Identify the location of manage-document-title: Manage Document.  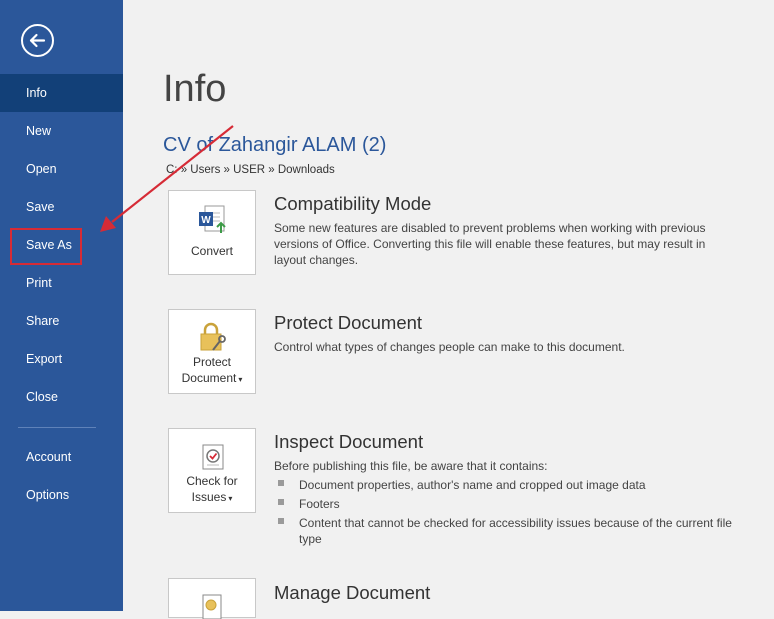
(352, 592).